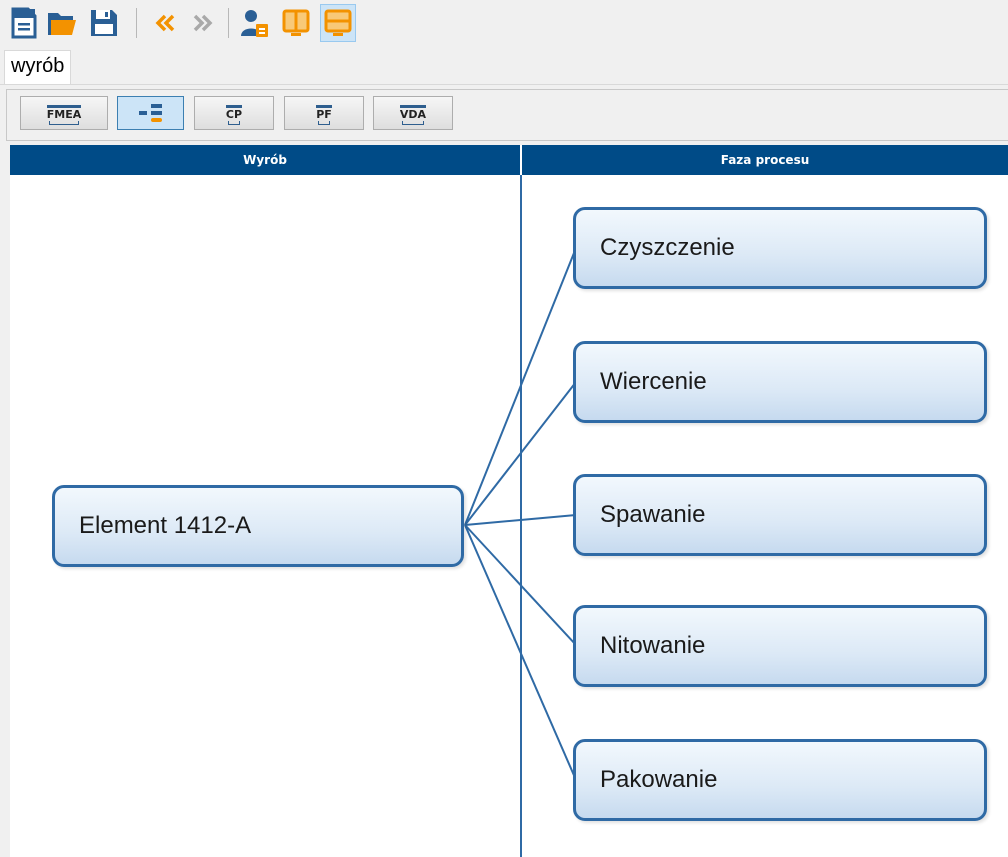 The image size is (1008, 857). I want to click on tree-node-phase: Spawanie, so click(780, 515).